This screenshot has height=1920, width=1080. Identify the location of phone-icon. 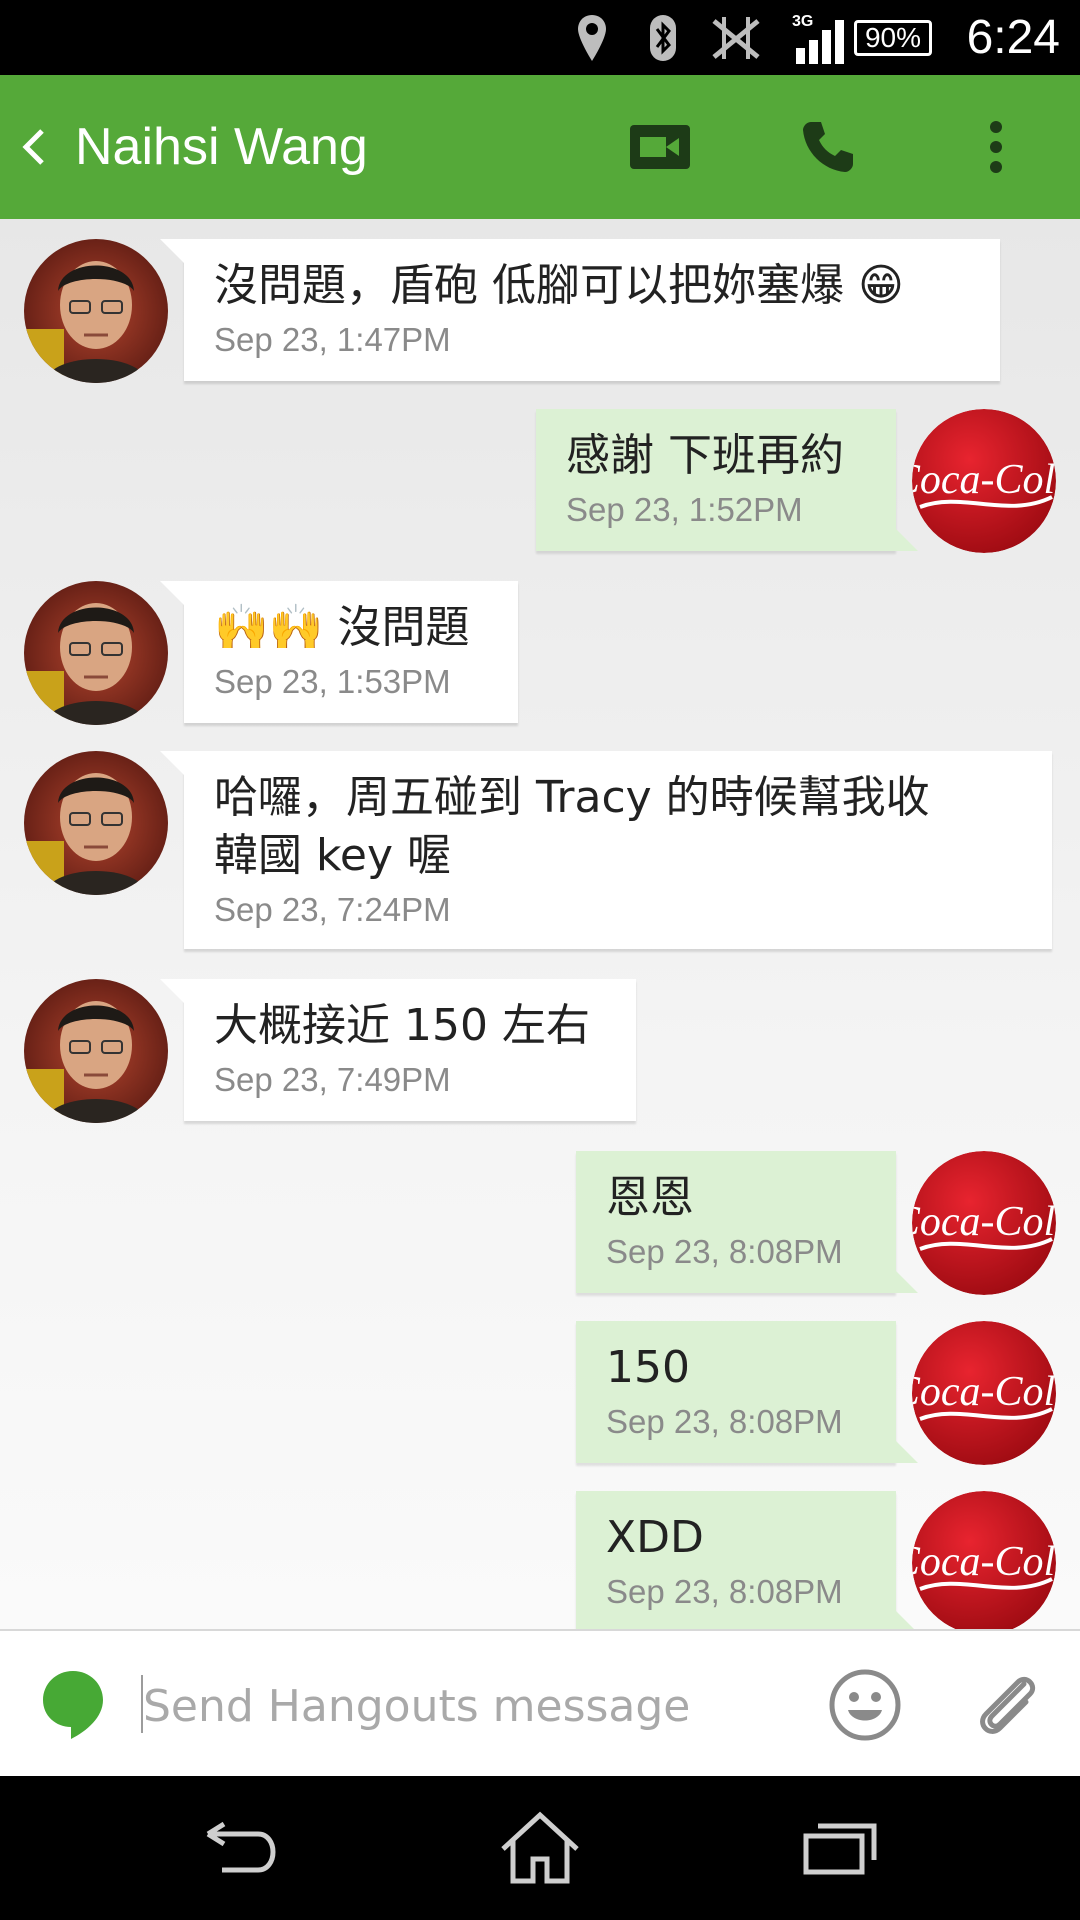
(828, 147).